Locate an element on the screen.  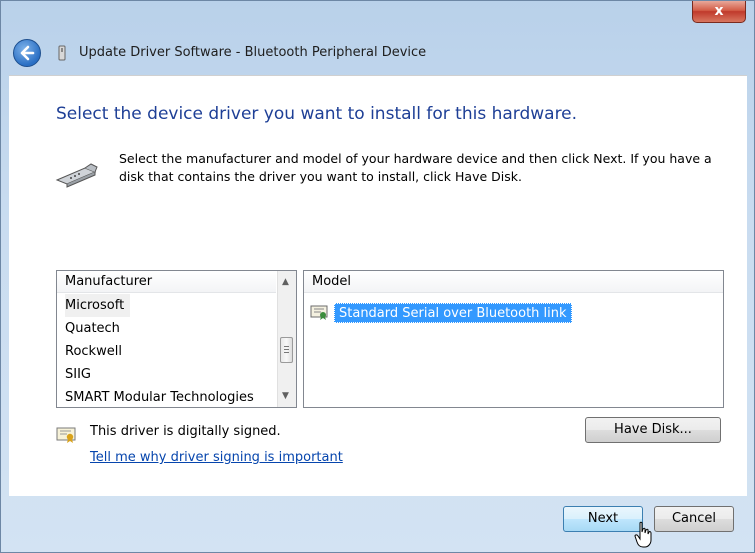
device-icon is located at coordinates (62, 53).